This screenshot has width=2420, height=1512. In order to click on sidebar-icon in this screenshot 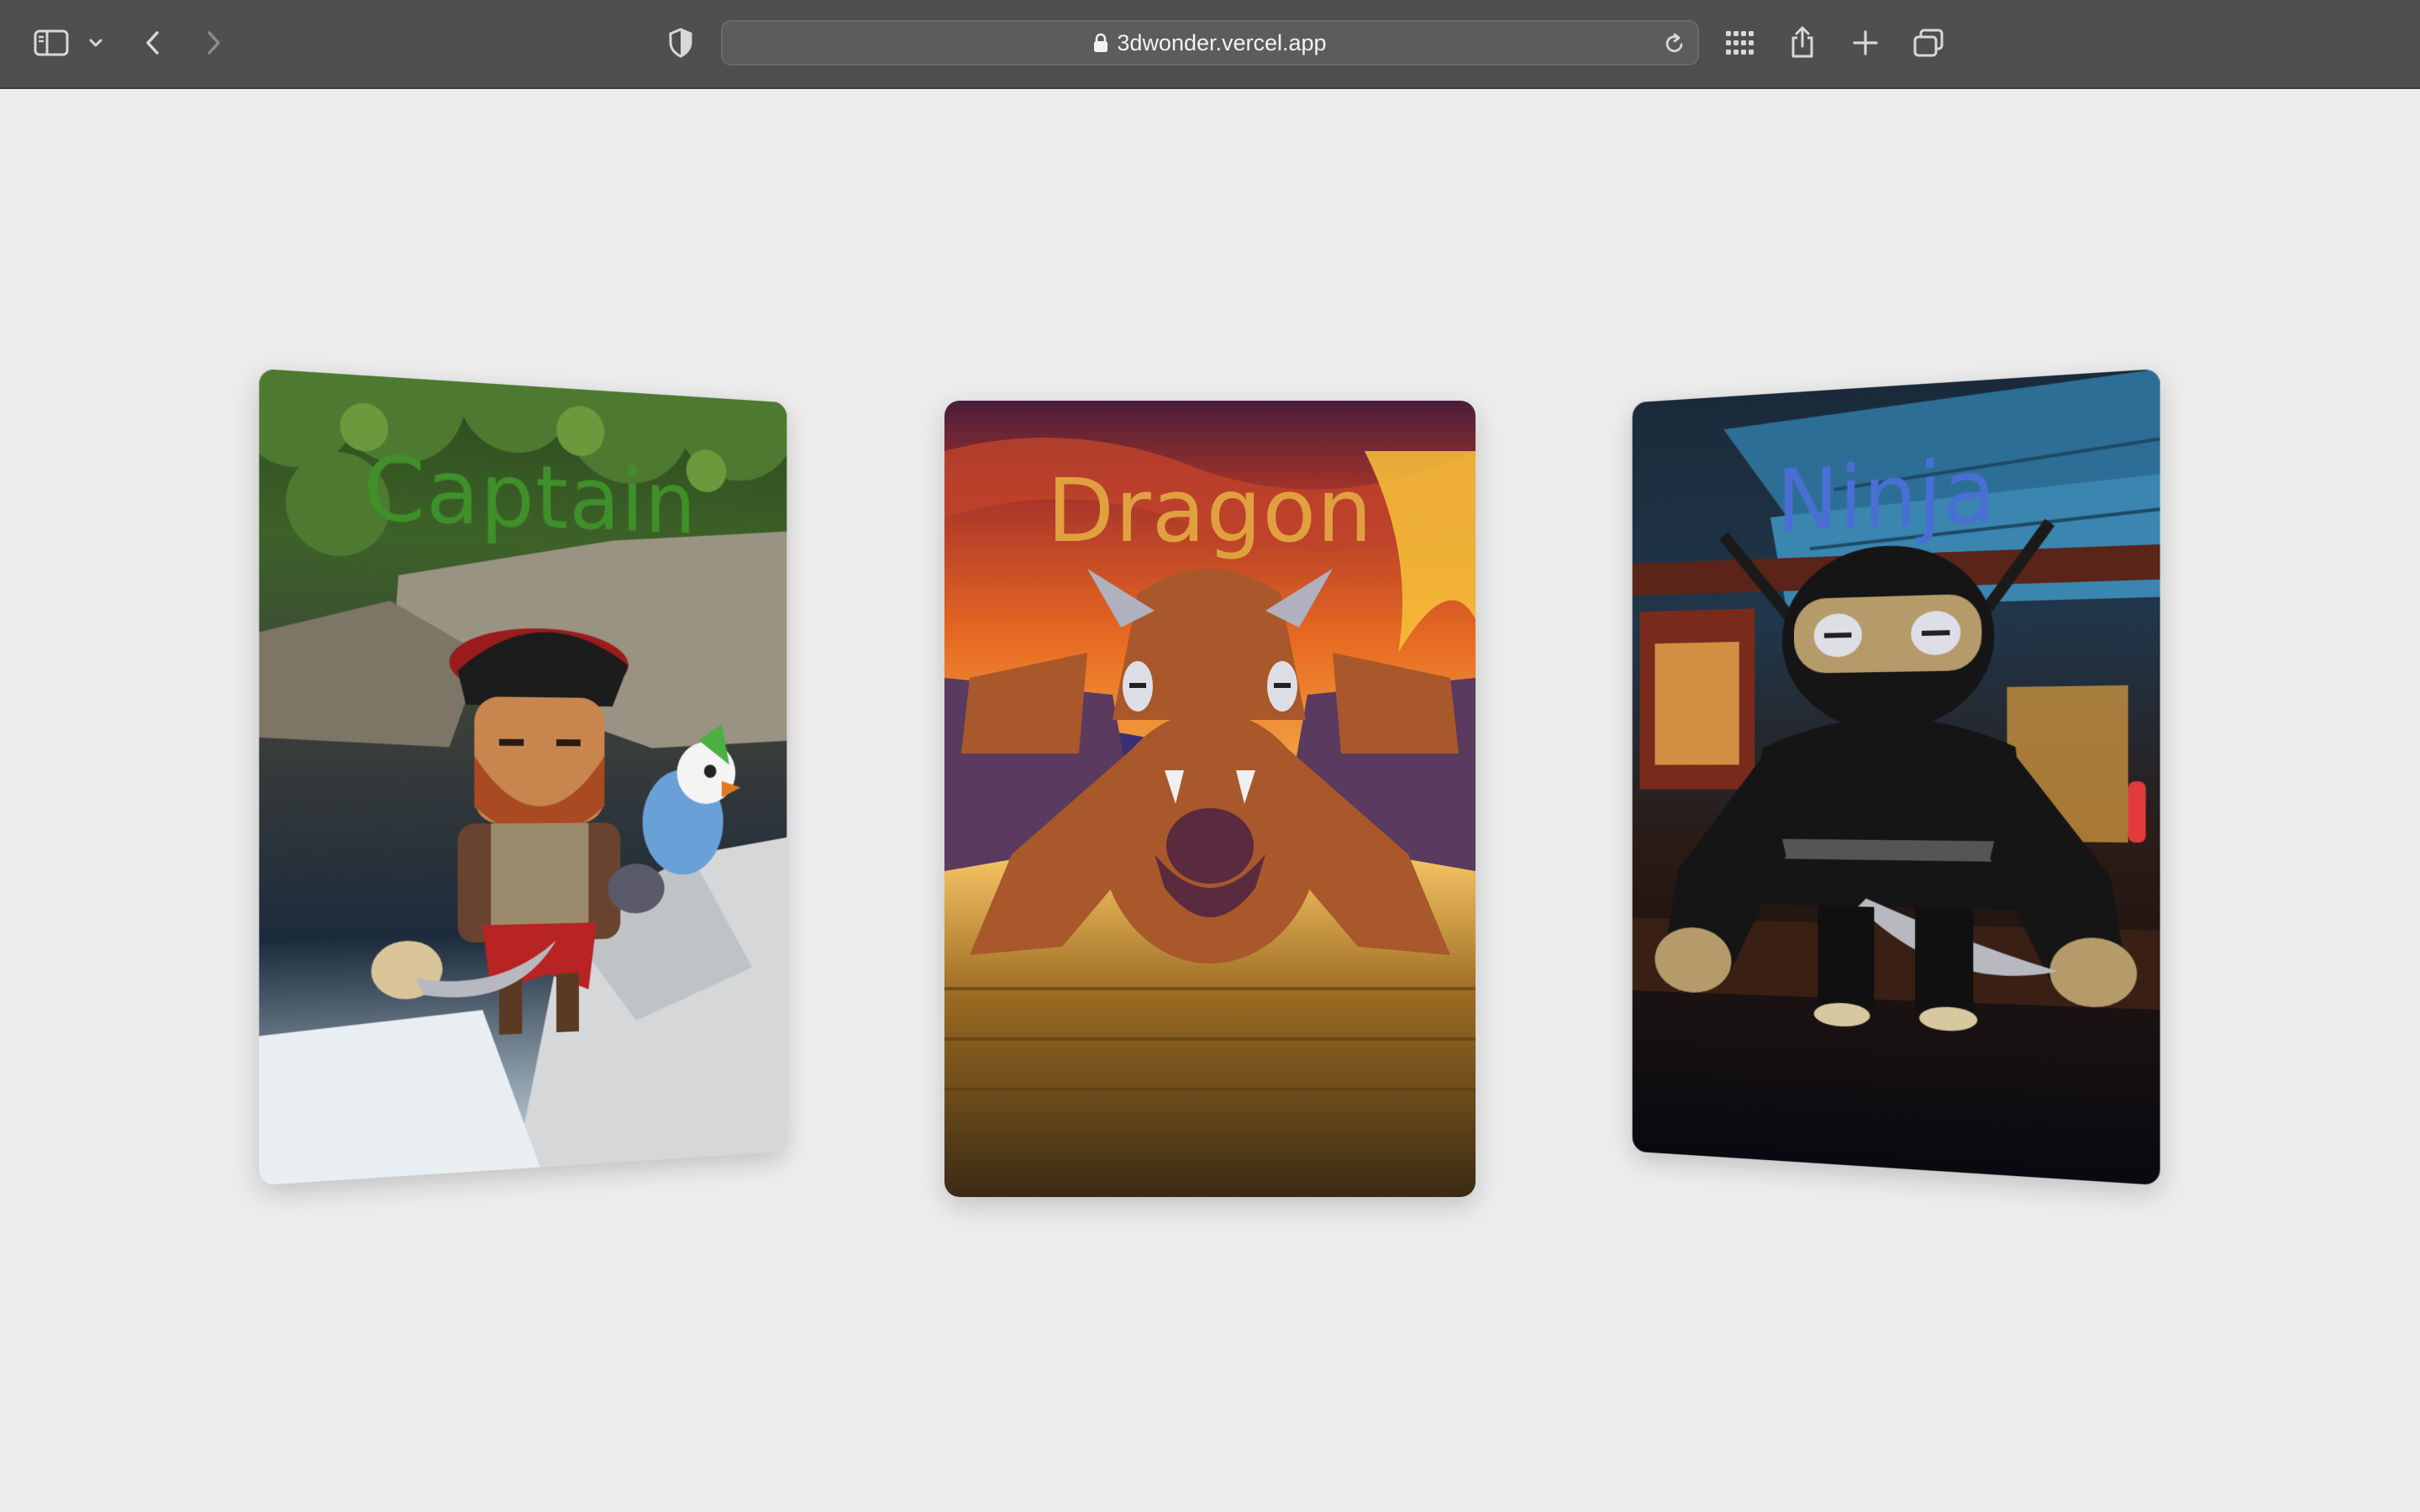, I will do `click(52, 42)`.